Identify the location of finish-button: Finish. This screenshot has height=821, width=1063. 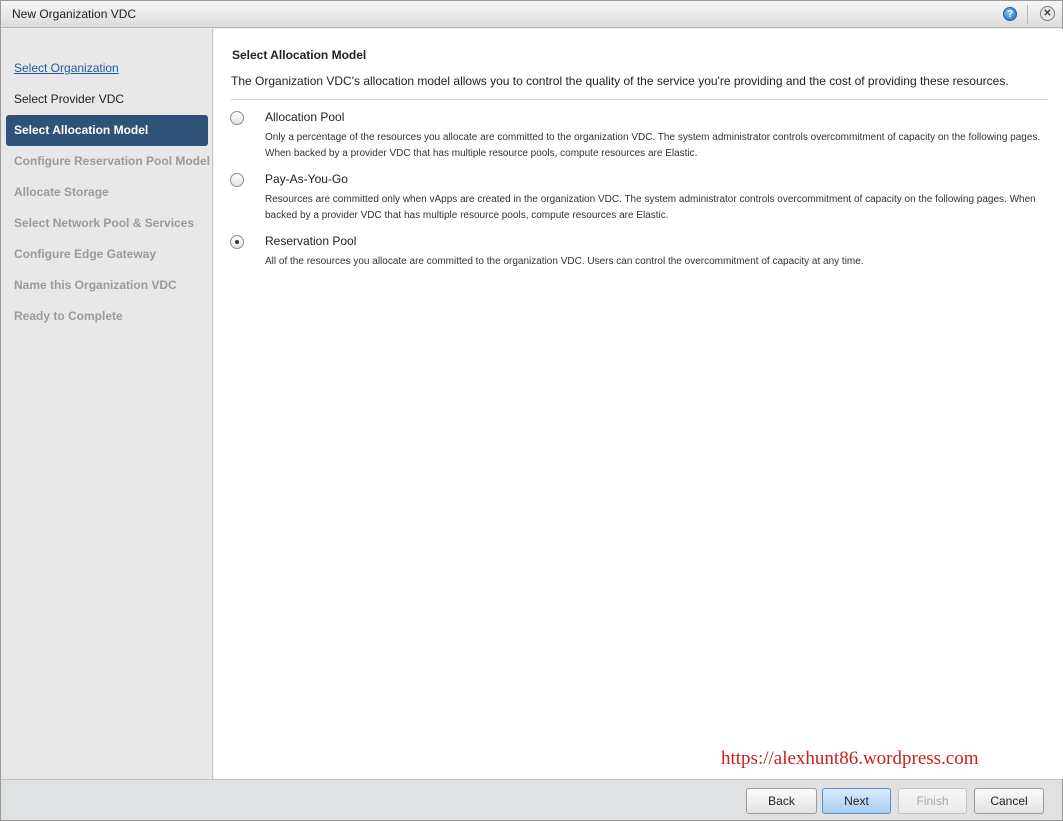
(932, 801).